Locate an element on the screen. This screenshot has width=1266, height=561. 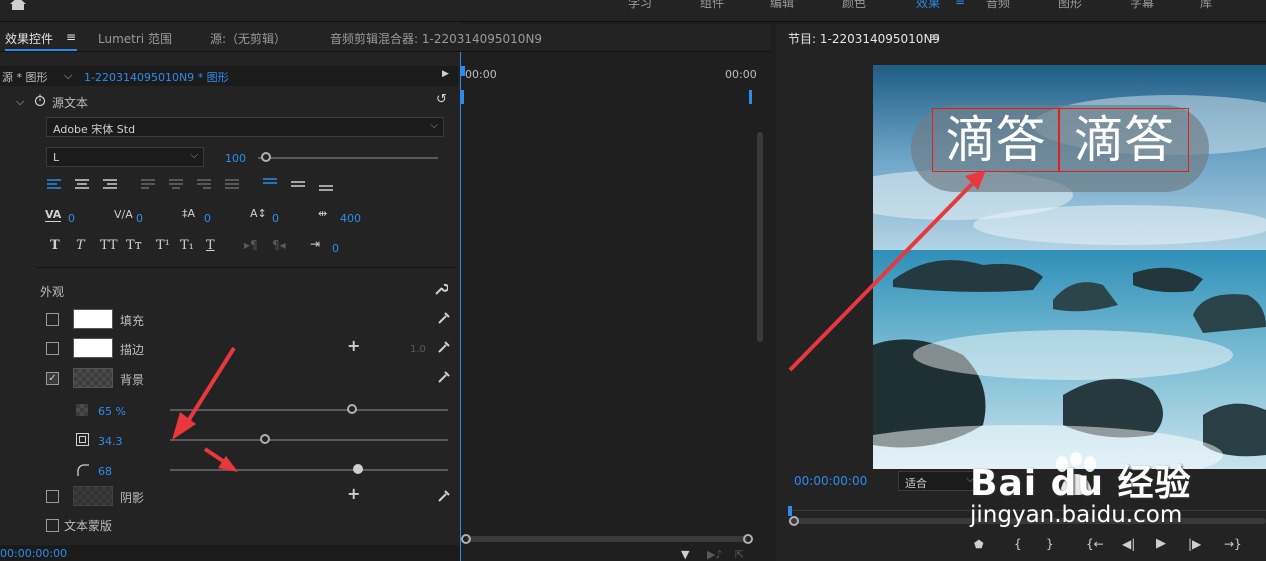
subscript-icon: T₁ is located at coordinates (187, 245).